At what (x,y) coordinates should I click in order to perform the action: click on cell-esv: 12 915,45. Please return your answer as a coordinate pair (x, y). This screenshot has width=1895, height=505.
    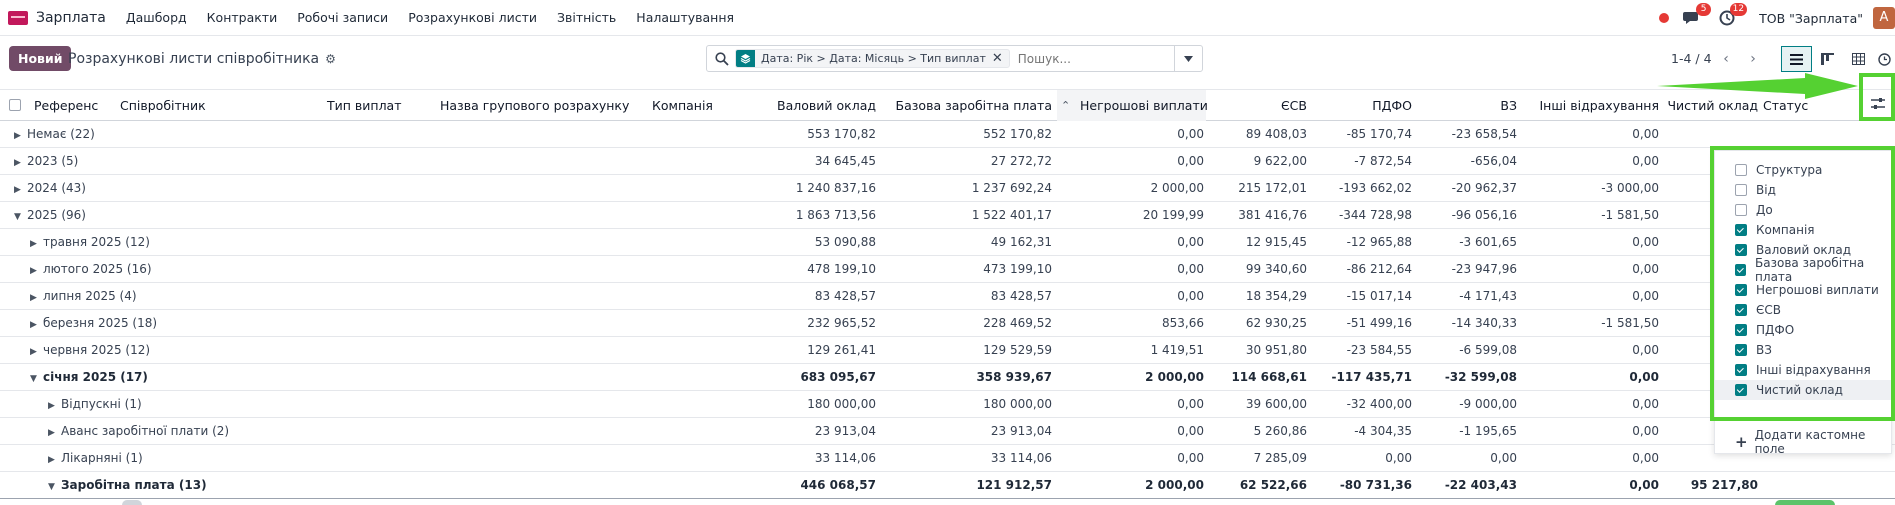
    Looking at the image, I should click on (1276, 242).